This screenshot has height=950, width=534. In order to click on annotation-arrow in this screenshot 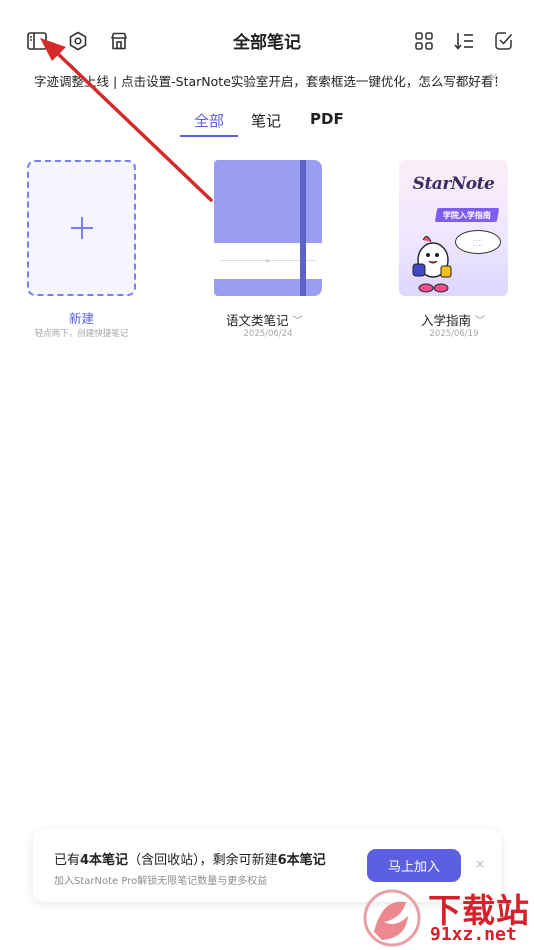, I will do `click(126, 120)`.